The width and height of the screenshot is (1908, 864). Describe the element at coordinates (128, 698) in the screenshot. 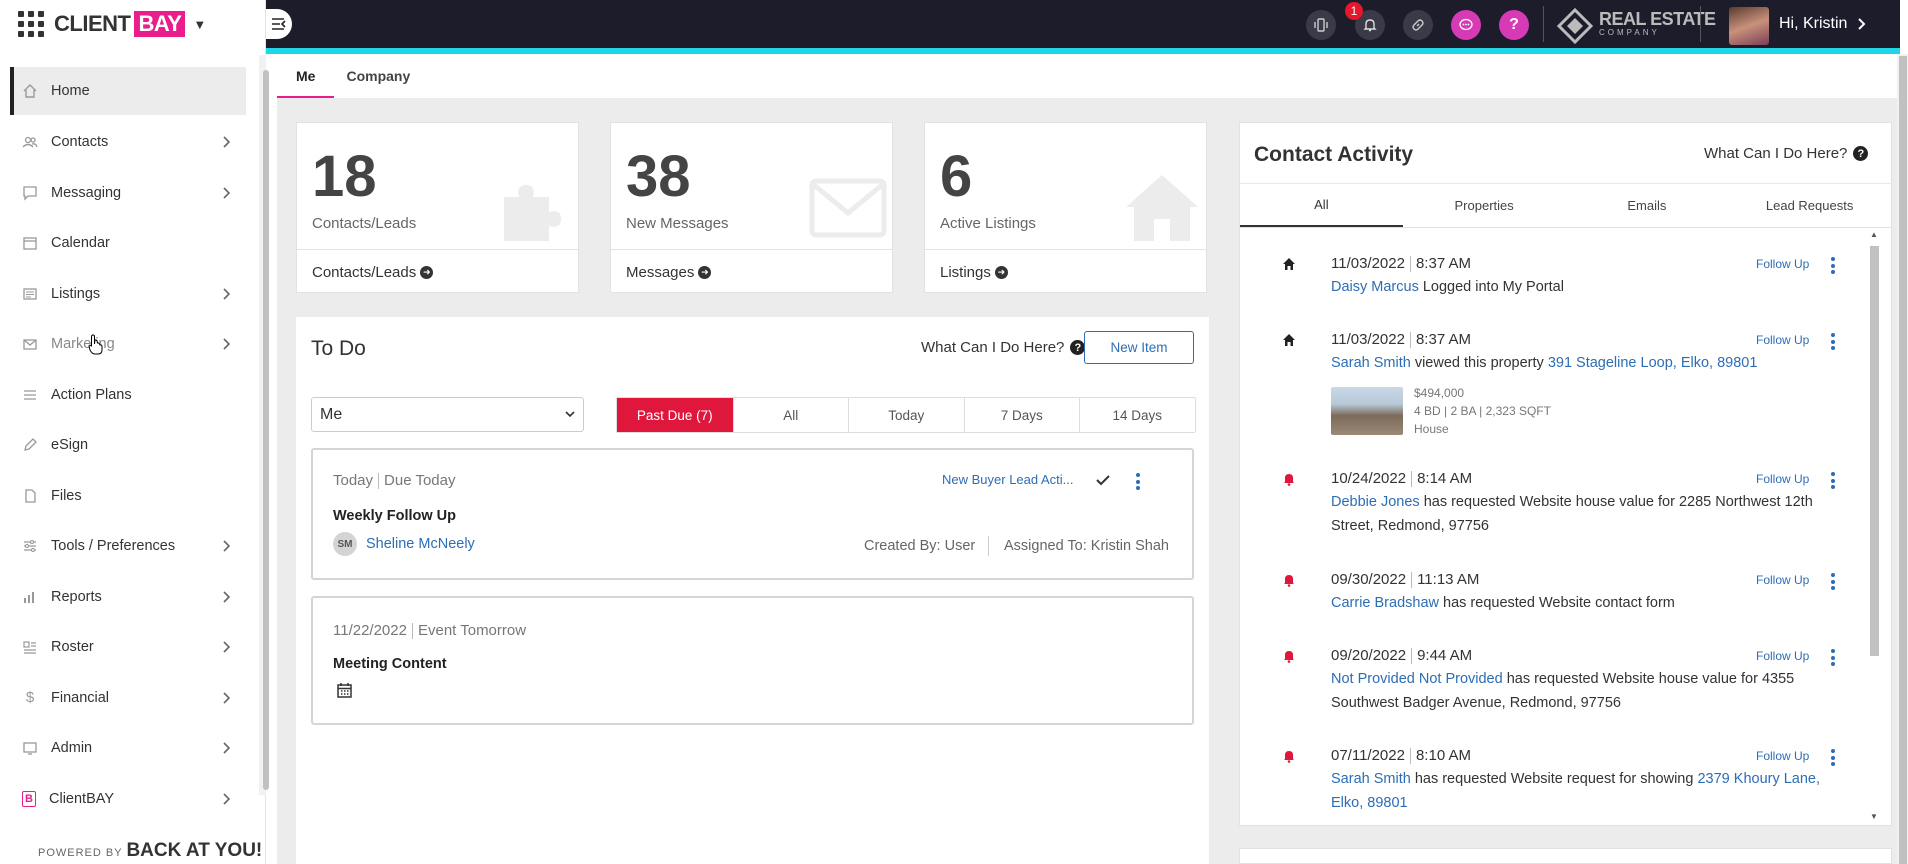

I see `sidebar-item-financial: $ Financial` at that location.